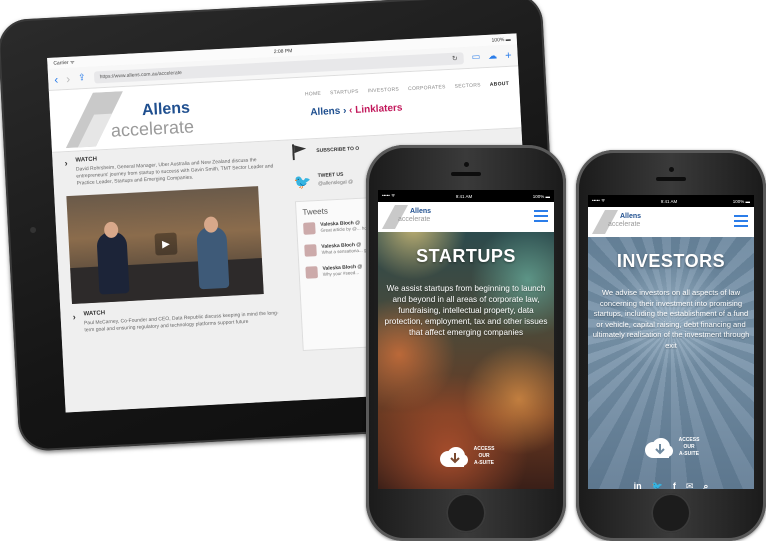 The image size is (766, 541). What do you see at coordinates (500, 84) in the screenshot?
I see `nav-about: ABOUT` at bounding box center [500, 84].